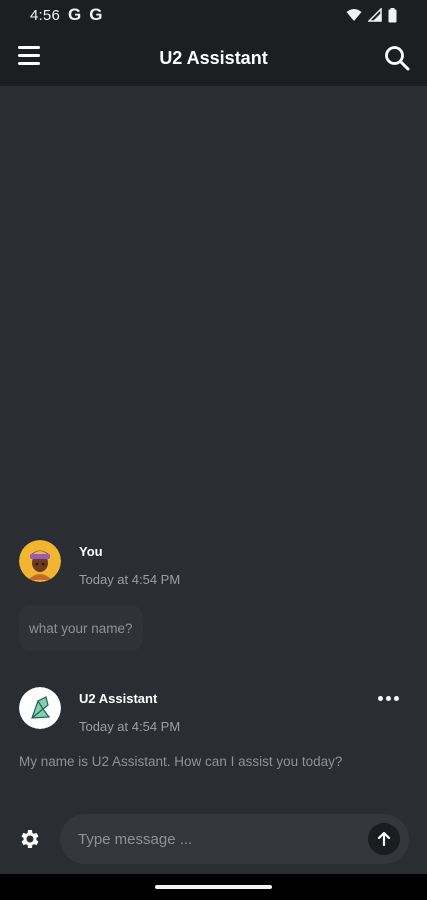 This screenshot has height=900, width=427. I want to click on status-left: 4:56 G G, so click(66, 15).